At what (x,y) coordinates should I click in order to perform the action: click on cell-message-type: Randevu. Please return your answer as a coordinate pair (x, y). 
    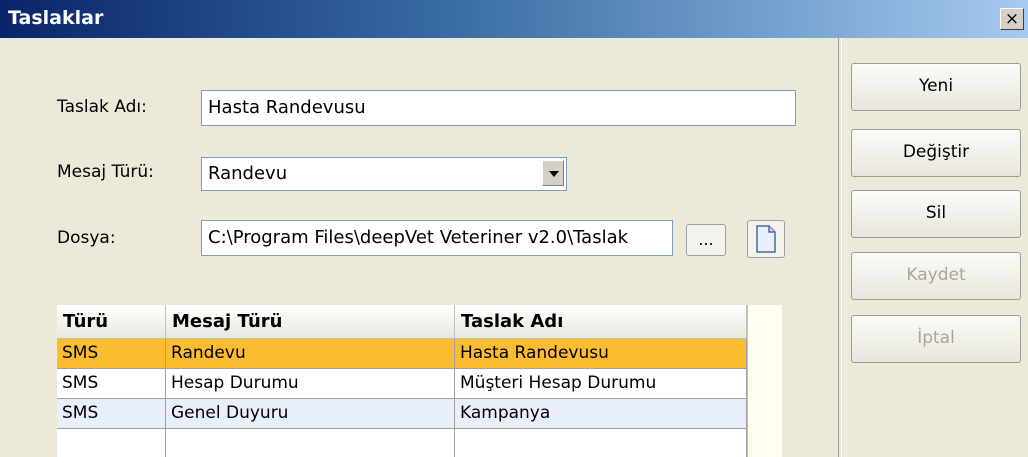
    Looking at the image, I should click on (310, 354).